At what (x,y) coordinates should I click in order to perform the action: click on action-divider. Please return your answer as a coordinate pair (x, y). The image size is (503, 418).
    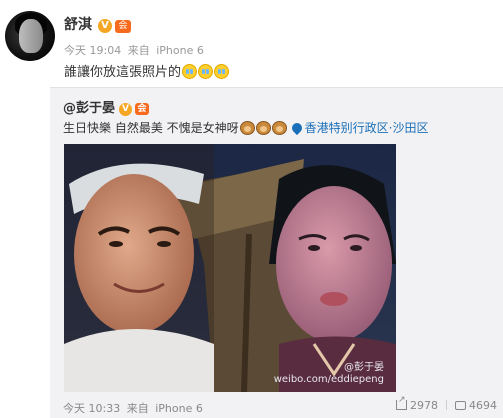
    Looking at the image, I should click on (446, 405).